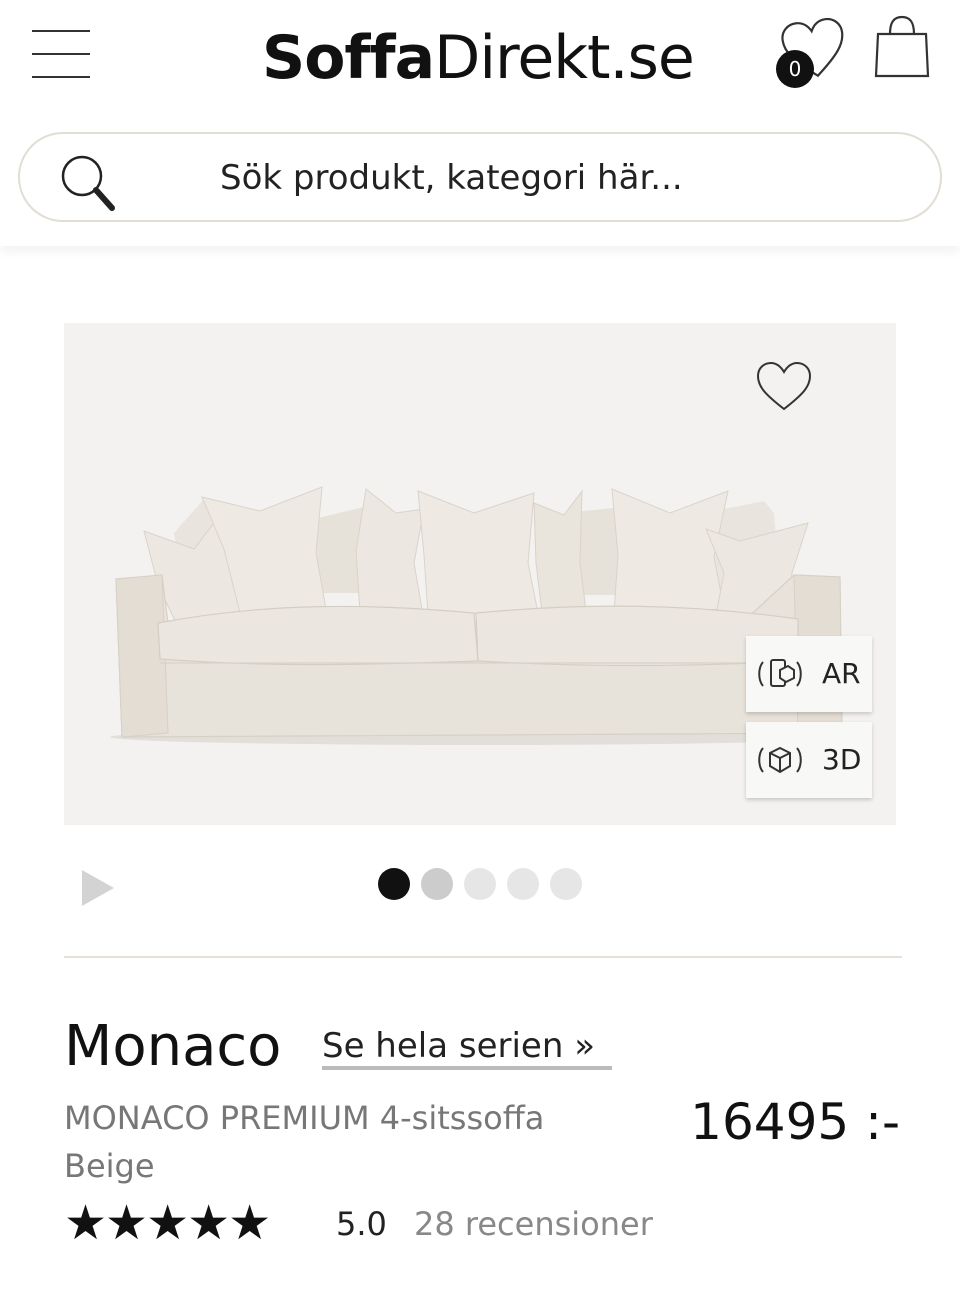 The image size is (960, 1294). I want to click on ar-phone-icon, so click(780, 673).